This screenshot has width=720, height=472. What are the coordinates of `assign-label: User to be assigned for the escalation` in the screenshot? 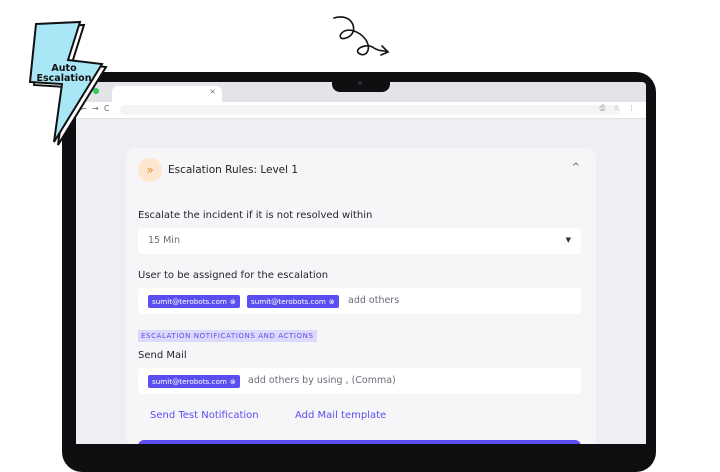 It's located at (233, 275).